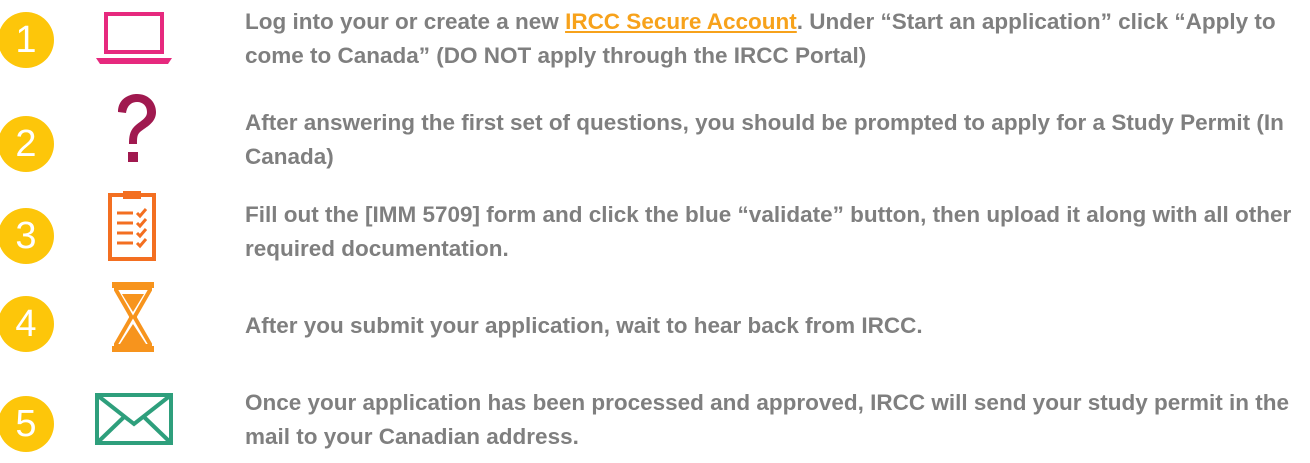 The height and width of the screenshot is (463, 1310). I want to click on step-number: 3, so click(26, 235).